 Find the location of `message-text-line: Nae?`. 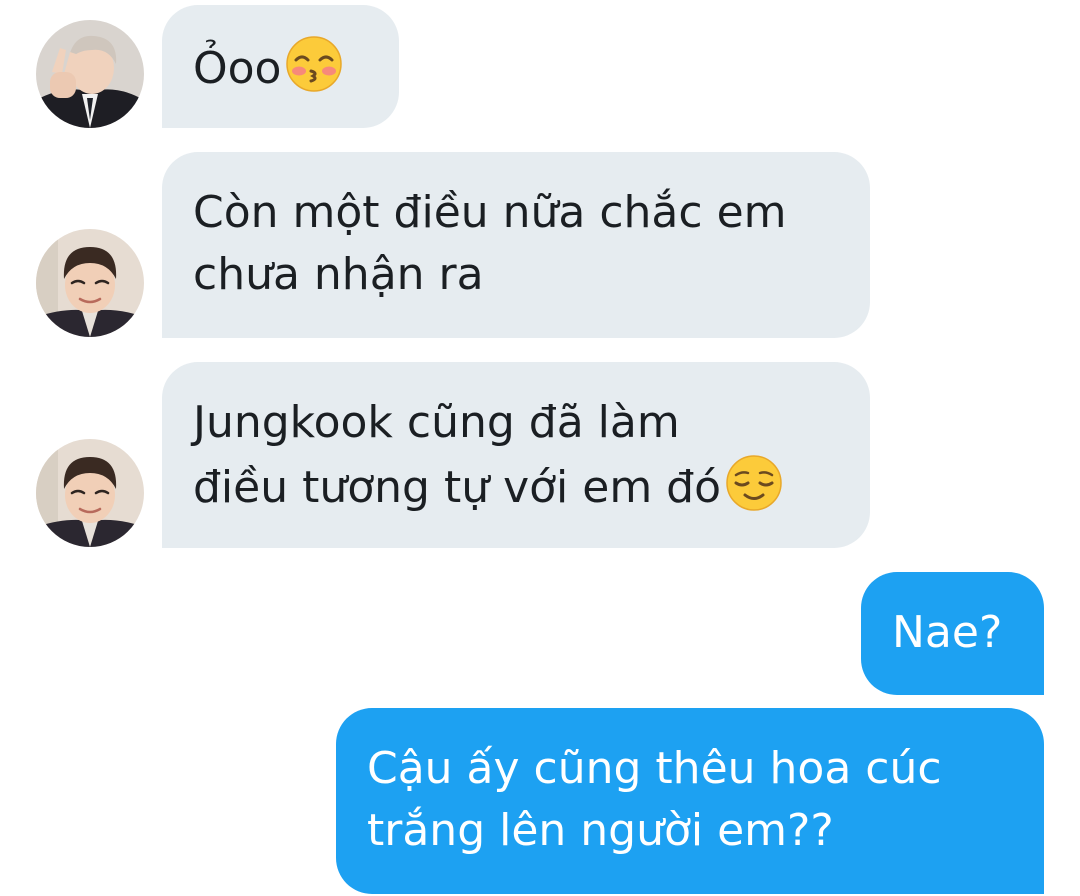

message-text-line: Nae? is located at coordinates (947, 632).